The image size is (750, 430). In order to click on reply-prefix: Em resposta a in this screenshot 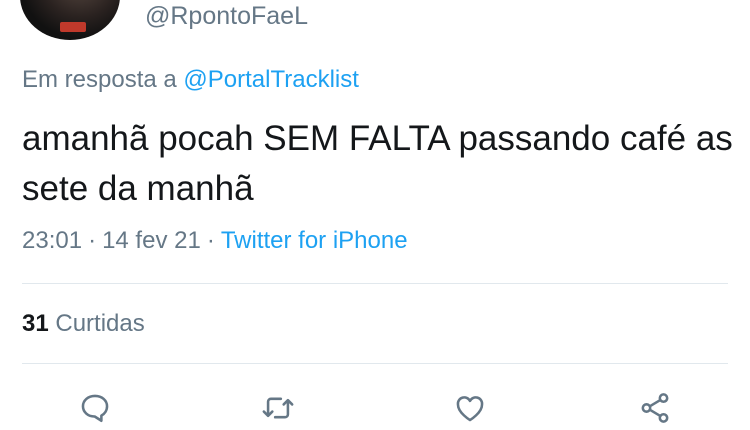, I will do `click(99, 79)`.